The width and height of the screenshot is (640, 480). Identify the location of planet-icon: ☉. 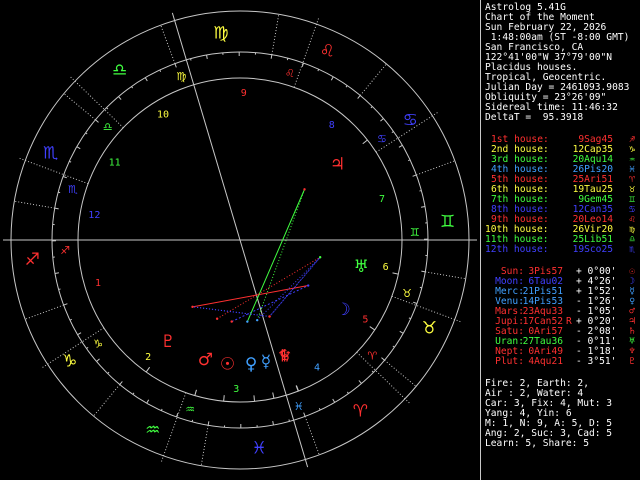
(227, 364).